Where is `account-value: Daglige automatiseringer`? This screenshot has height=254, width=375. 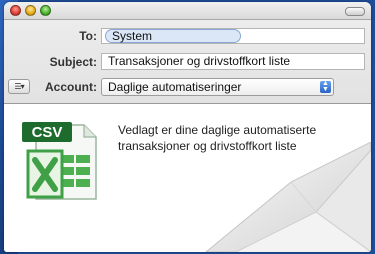 account-value: Daglige automatiseringer is located at coordinates (175, 87).